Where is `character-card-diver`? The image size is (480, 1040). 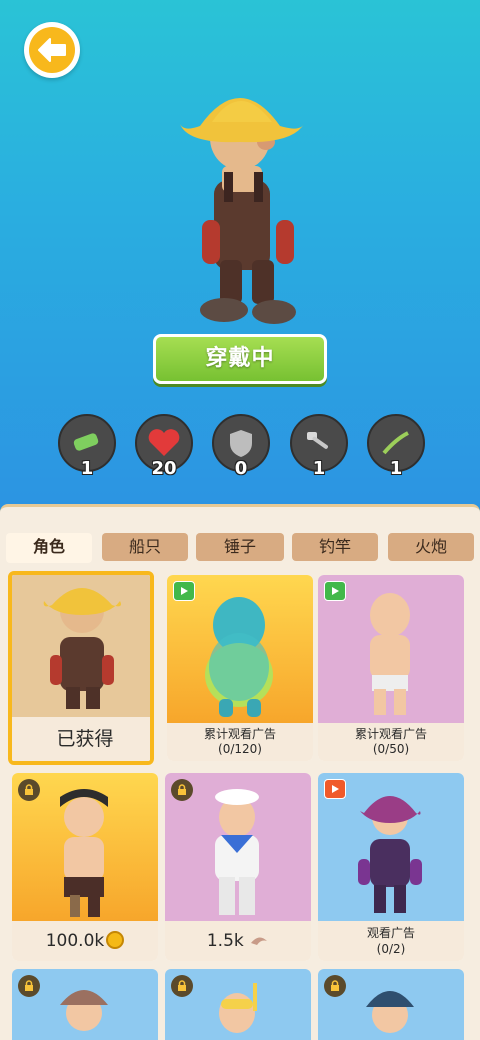 character-card-diver is located at coordinates (238, 1004).